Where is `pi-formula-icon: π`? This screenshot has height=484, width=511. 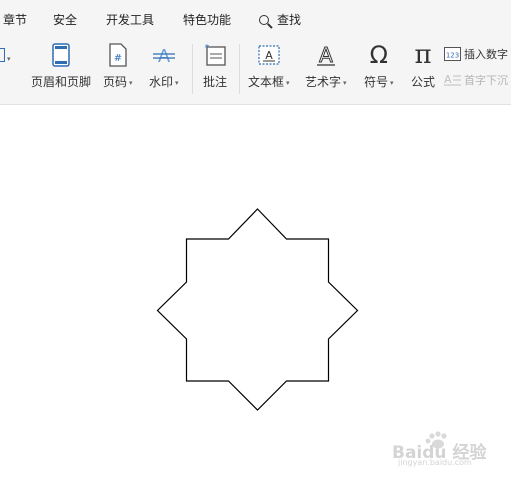
pi-formula-icon: π is located at coordinates (423, 55).